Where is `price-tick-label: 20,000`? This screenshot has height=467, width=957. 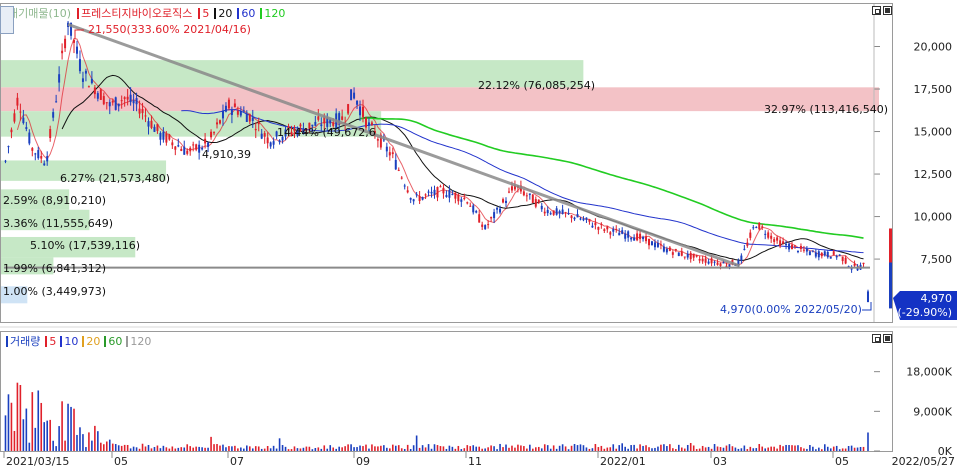 price-tick-label: 20,000 is located at coordinates (933, 47).